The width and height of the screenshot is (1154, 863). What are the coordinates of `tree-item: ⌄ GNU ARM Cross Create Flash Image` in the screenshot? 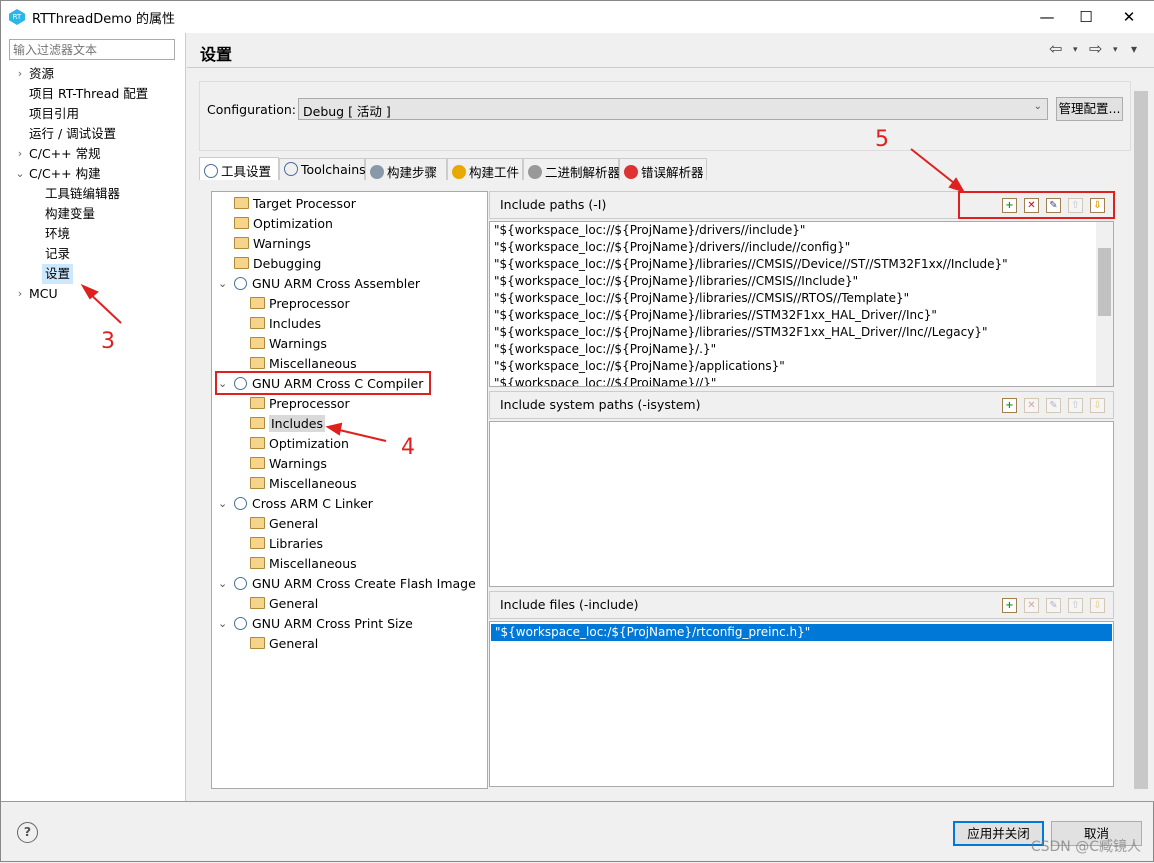 It's located at (347, 584).